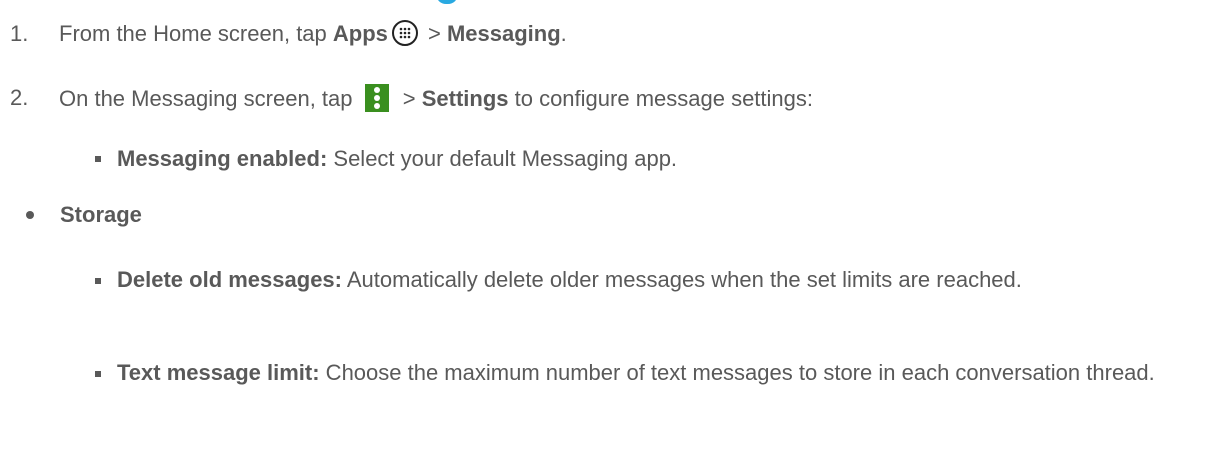 The width and height of the screenshot is (1212, 461). I want to click on settings-label: Settings, so click(465, 98).